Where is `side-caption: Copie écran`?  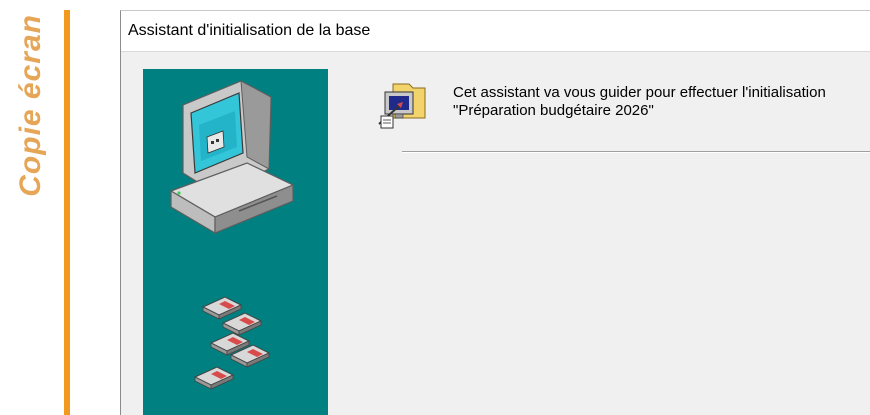
side-caption: Copie écran is located at coordinates (31, 207).